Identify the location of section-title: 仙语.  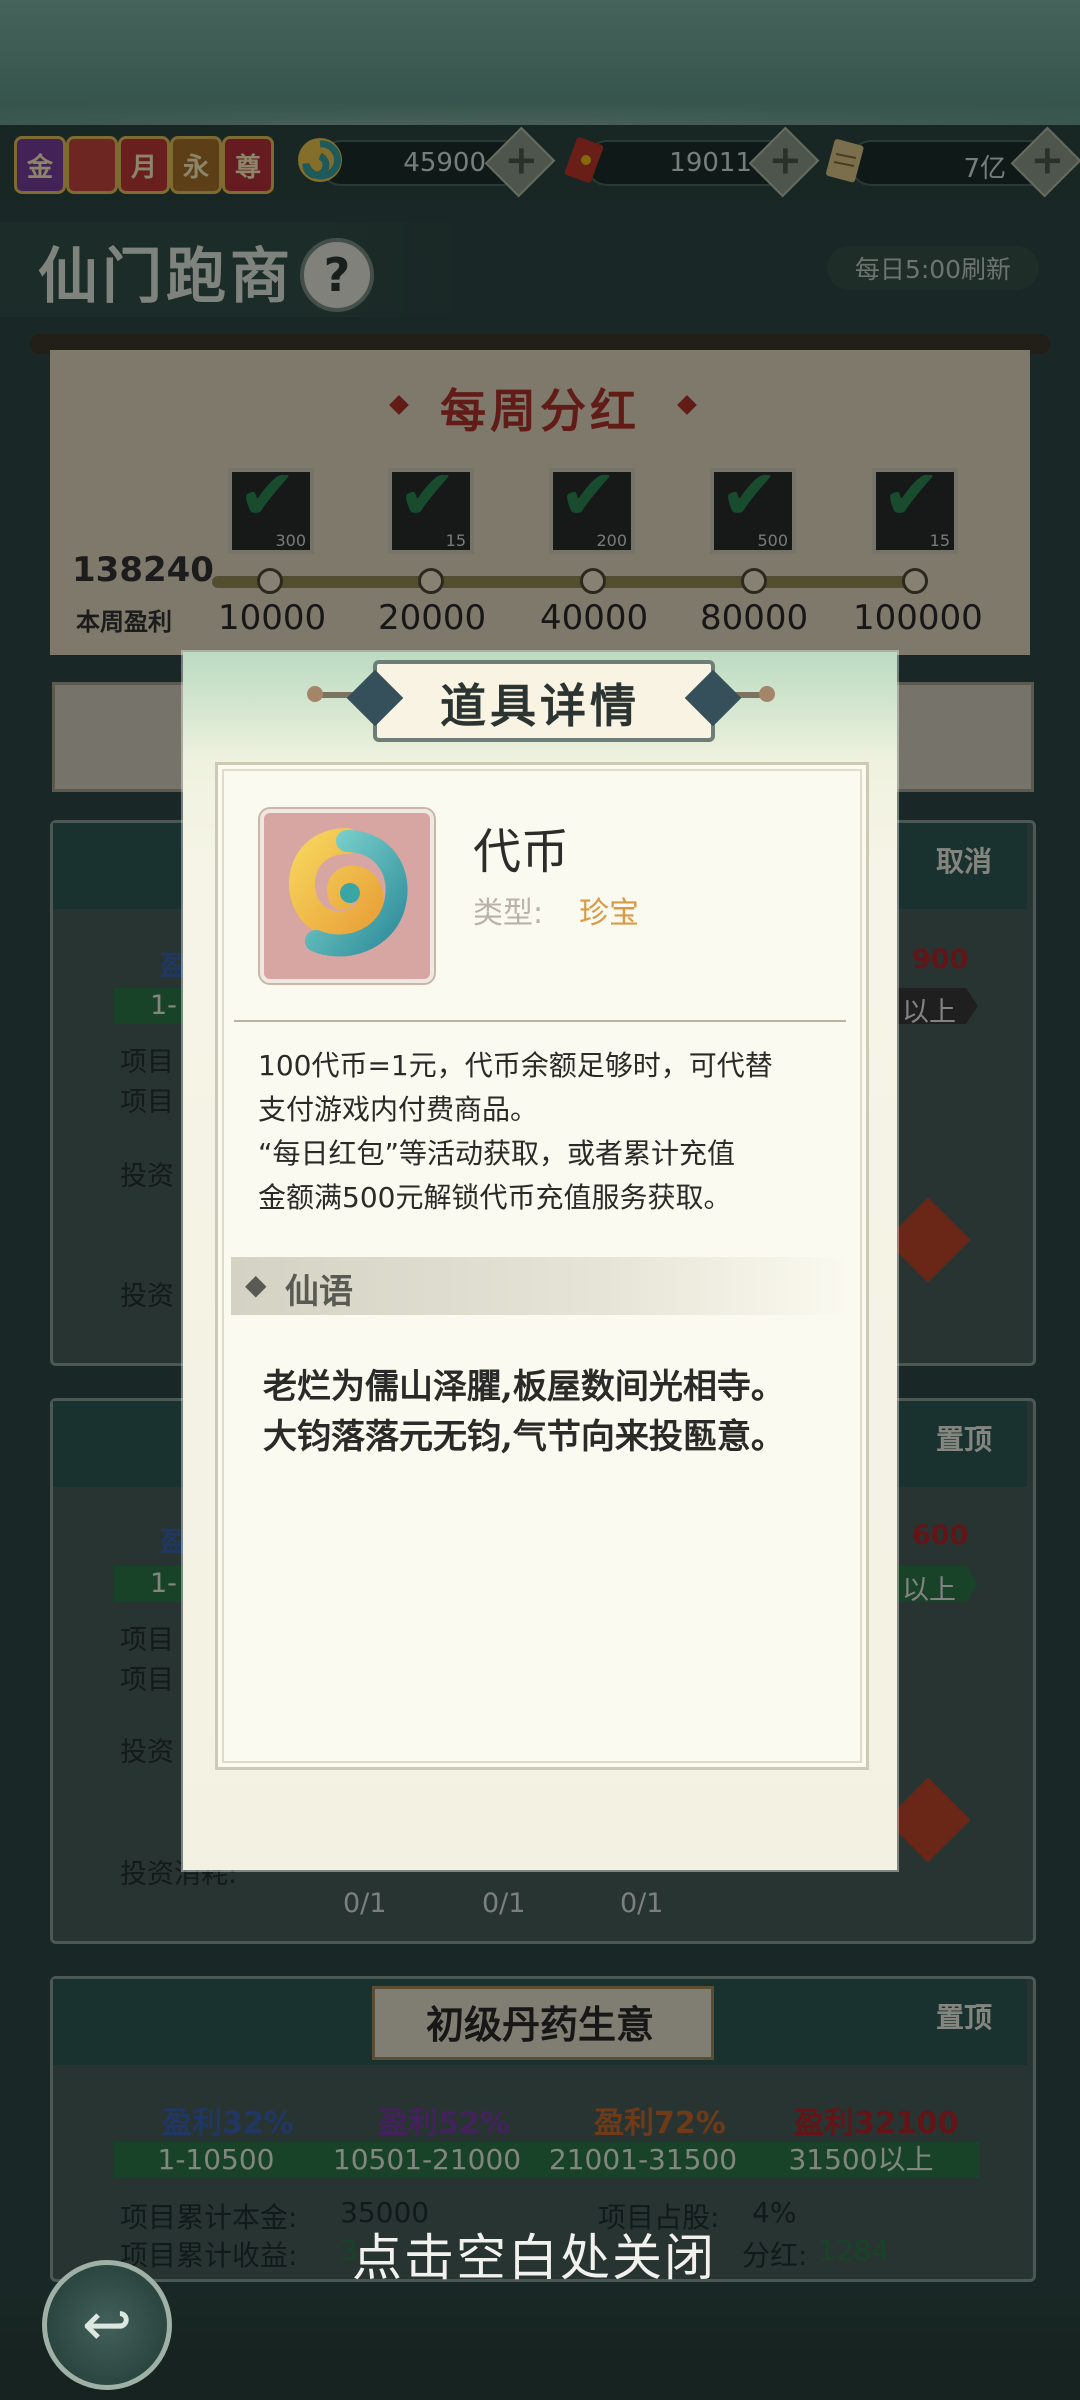
(319, 1292).